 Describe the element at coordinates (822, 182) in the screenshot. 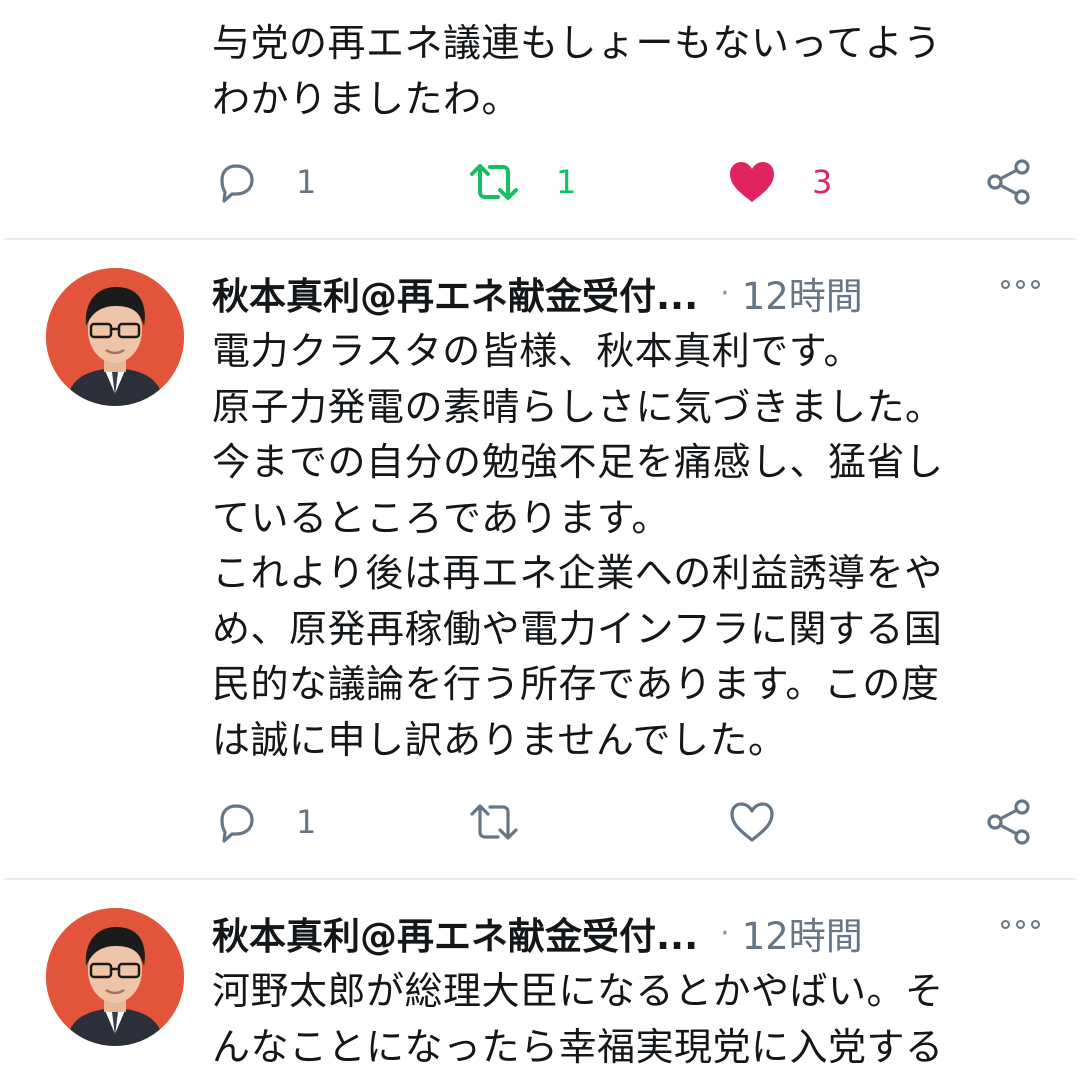

I see `like-count: 3` at that location.